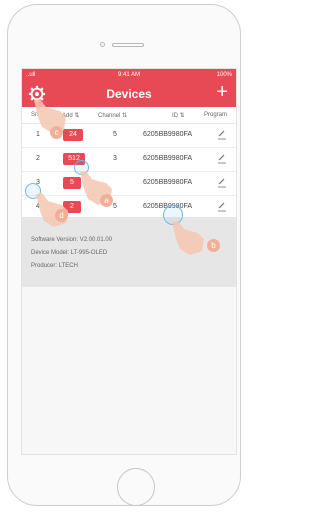 Image resolution: width=320 pixels, height=514 pixels. Describe the element at coordinates (56, 132) in the screenshot. I see `callout-c: c` at that location.